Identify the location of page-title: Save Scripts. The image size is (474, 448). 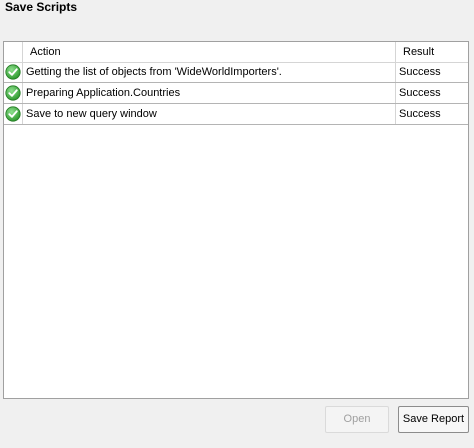
(41, 7).